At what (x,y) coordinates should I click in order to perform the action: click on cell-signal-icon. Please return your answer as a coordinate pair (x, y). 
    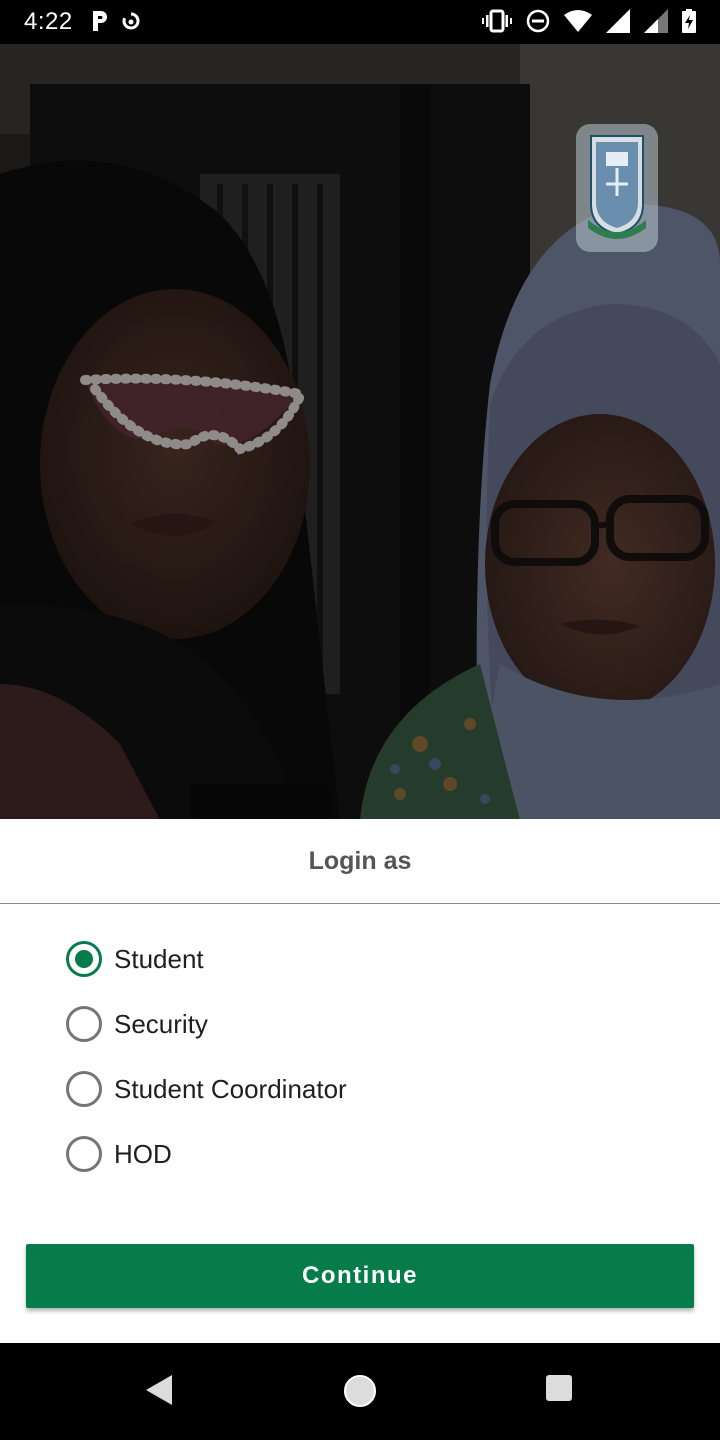
    Looking at the image, I should click on (618, 21).